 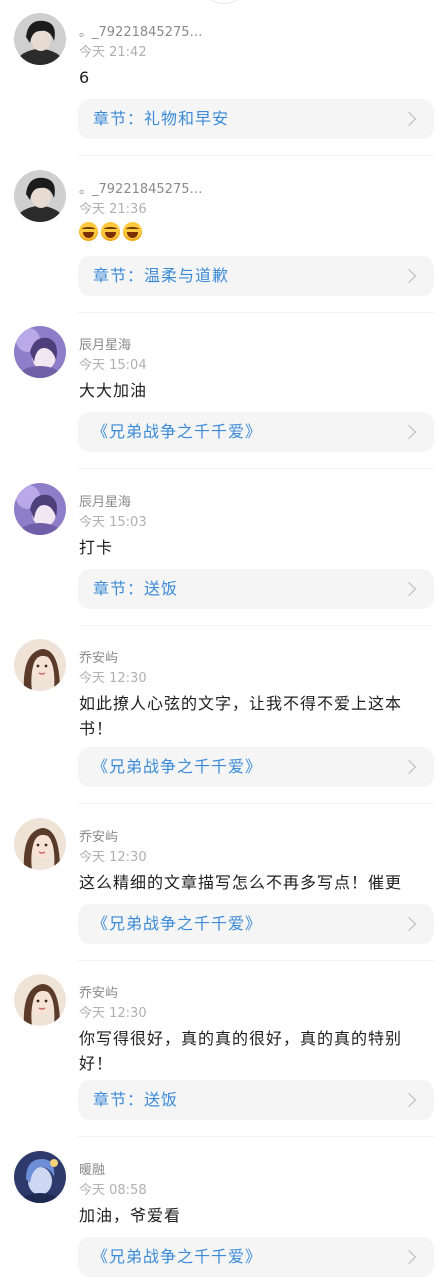 What do you see at coordinates (161, 275) in the screenshot?
I see `source-label: 章节：温柔与道歉` at bounding box center [161, 275].